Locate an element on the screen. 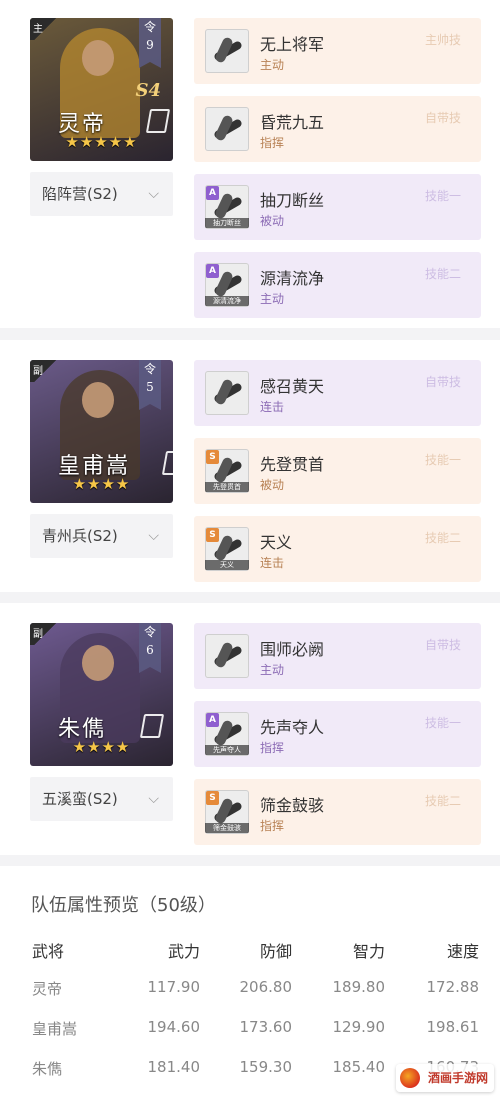 This screenshot has width=500, height=1098. skill-name: 昏荒九五 is located at coordinates (292, 122).